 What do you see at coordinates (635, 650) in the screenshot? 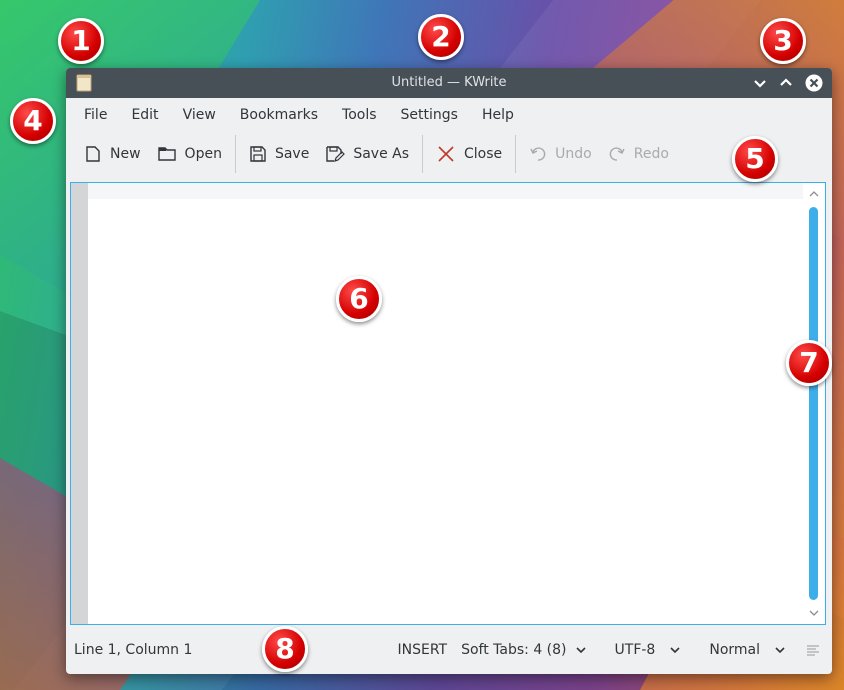
I see `encoding-label: UTF-8` at bounding box center [635, 650].